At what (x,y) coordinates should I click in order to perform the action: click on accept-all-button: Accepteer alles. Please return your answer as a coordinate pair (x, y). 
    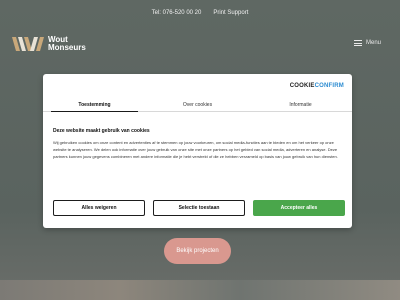
    Looking at the image, I should click on (299, 208).